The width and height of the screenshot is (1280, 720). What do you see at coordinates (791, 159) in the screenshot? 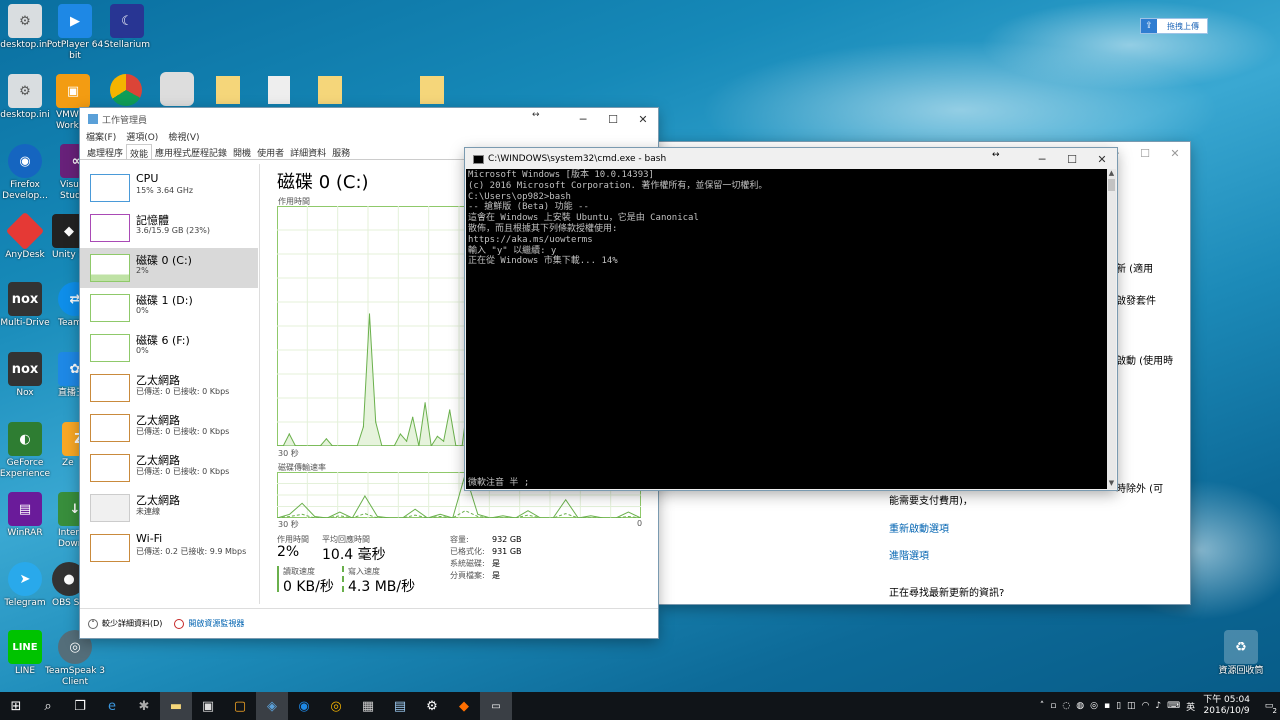
I see `title-bar: C:\WINDOWS\system32\cmd.exe - bash` at bounding box center [791, 159].